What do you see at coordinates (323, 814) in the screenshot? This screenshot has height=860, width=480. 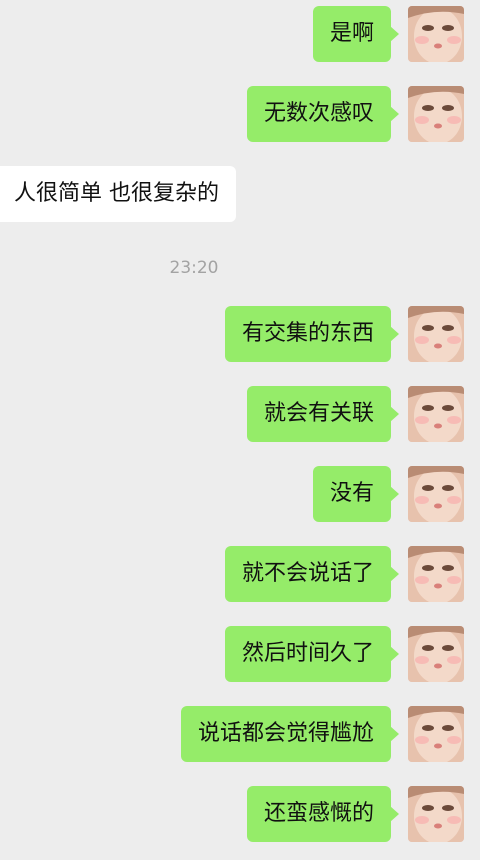 I see `message-bubble-sent: 还蛮感慨的` at bounding box center [323, 814].